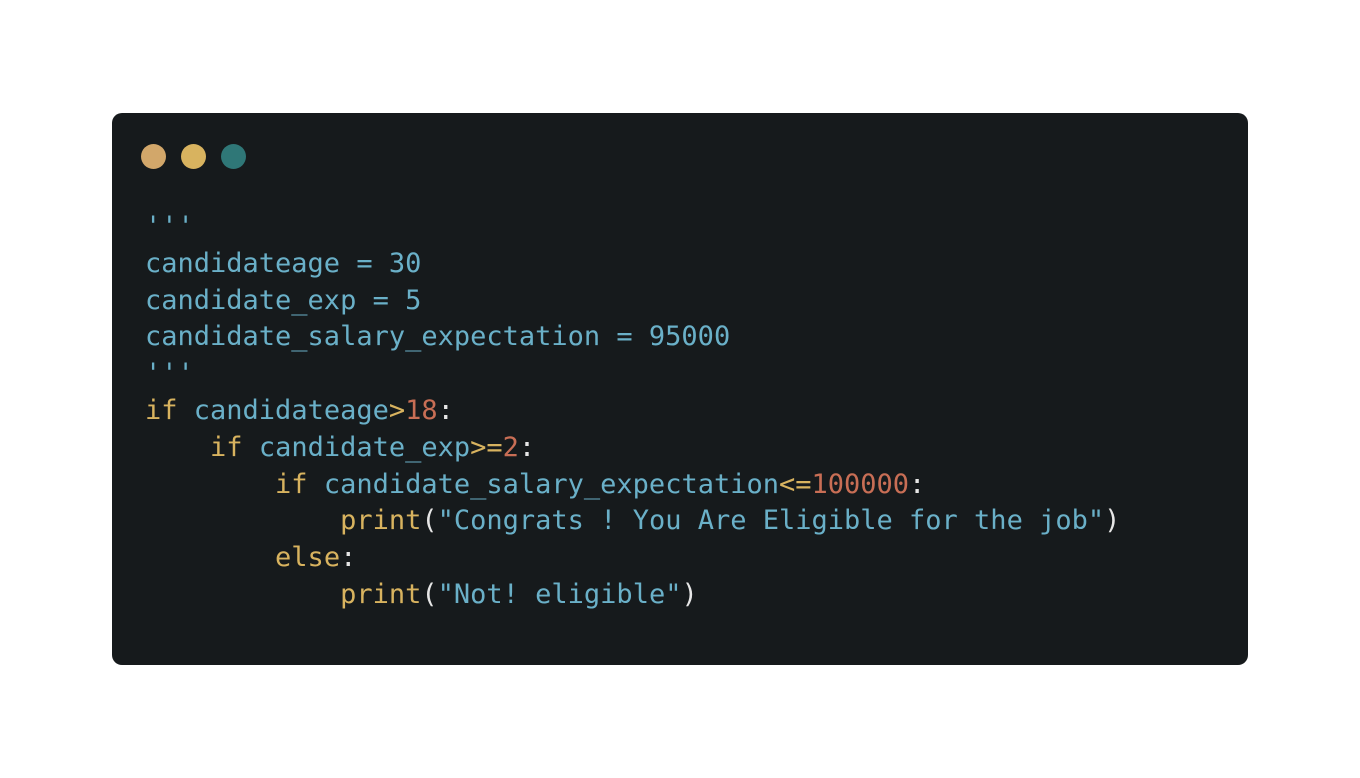 The height and width of the screenshot is (778, 1360). I want to click on code-token: <=, so click(795, 484).